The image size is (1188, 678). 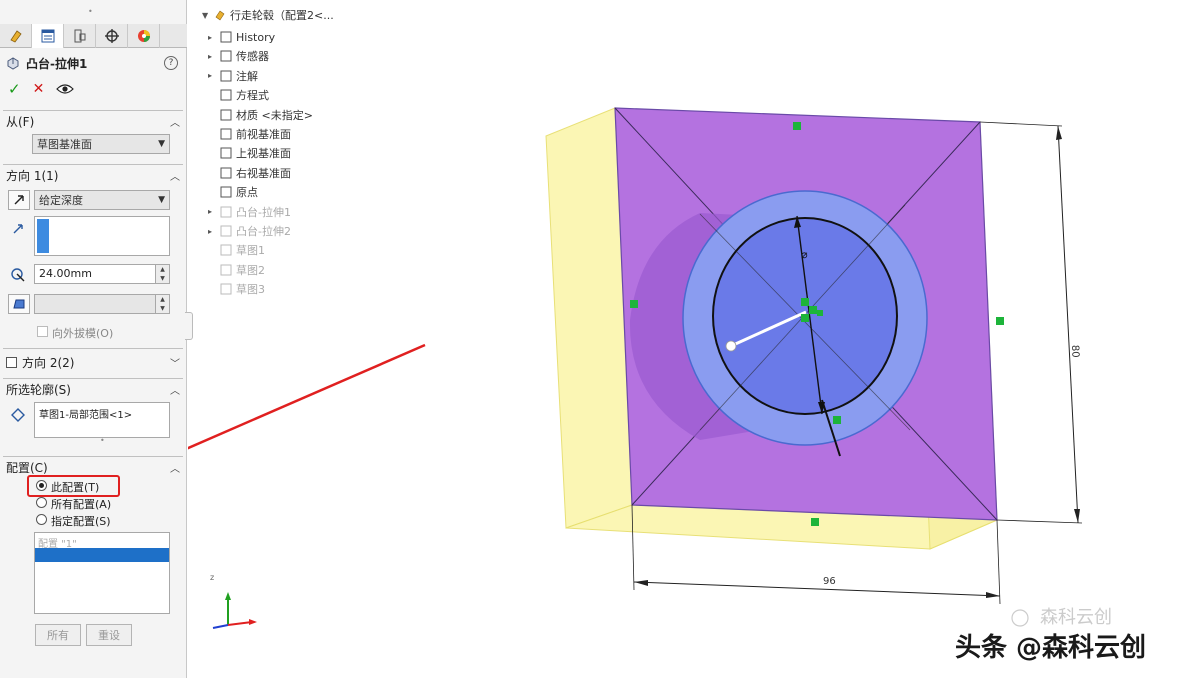 I want to click on end-condition-value: 给定深度, so click(x=61, y=200).